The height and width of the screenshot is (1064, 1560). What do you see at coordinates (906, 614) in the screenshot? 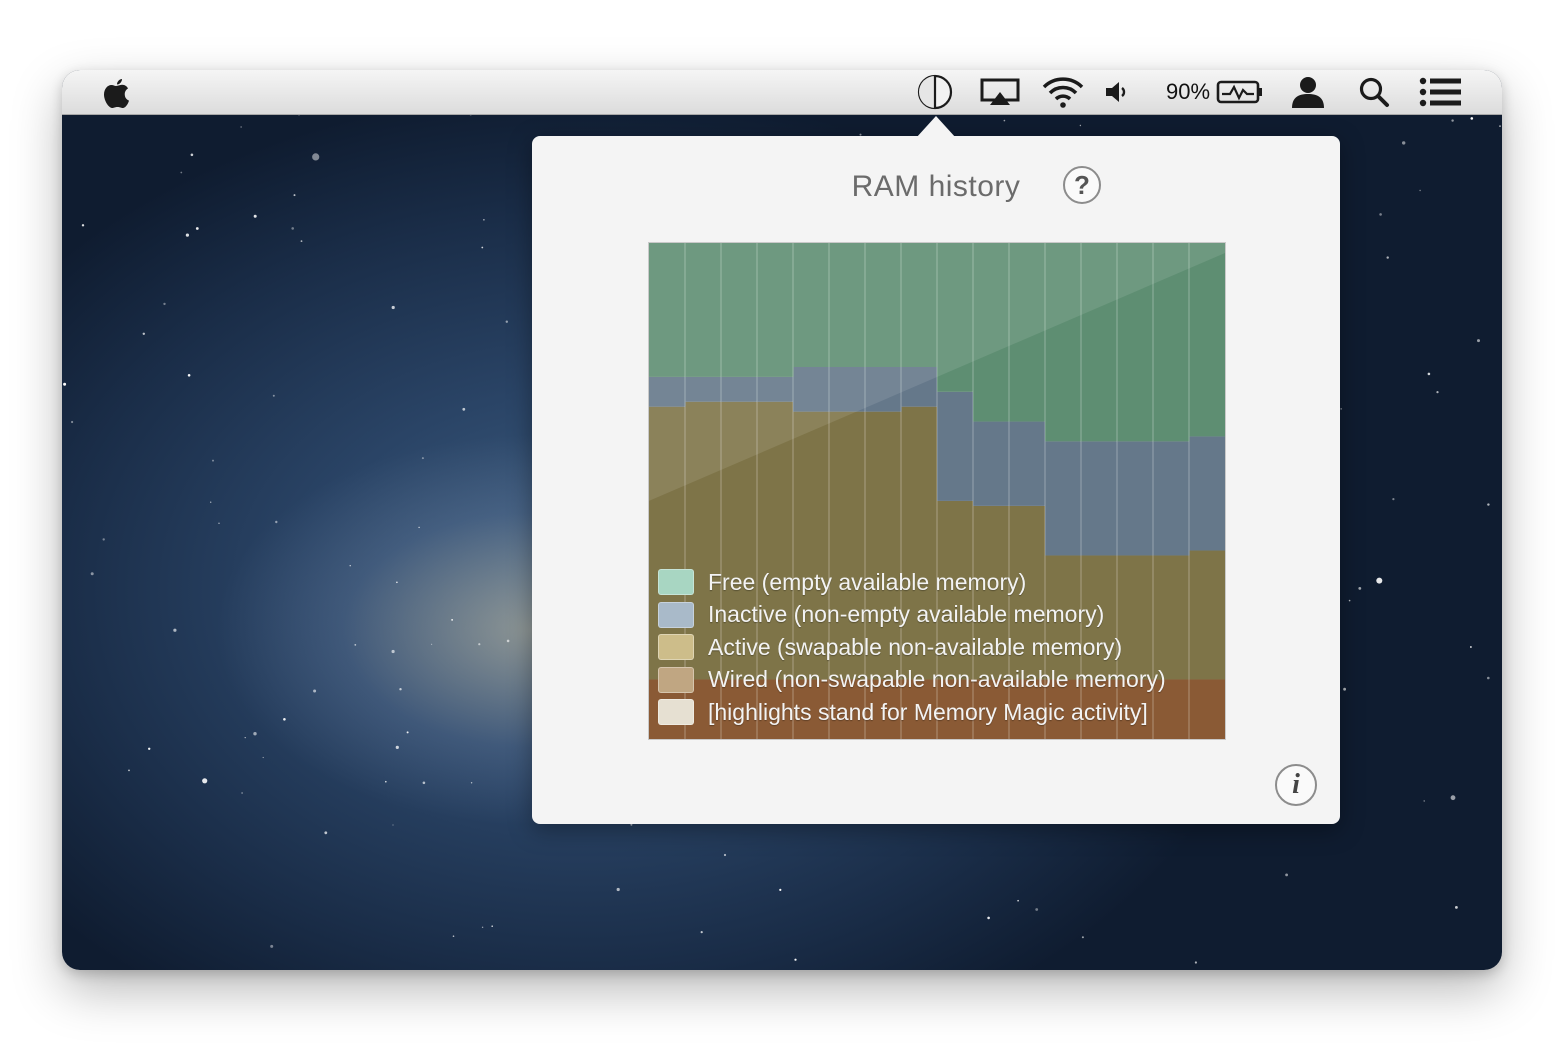
I see `legend-label: Inactive (non-empty available memory)` at bounding box center [906, 614].